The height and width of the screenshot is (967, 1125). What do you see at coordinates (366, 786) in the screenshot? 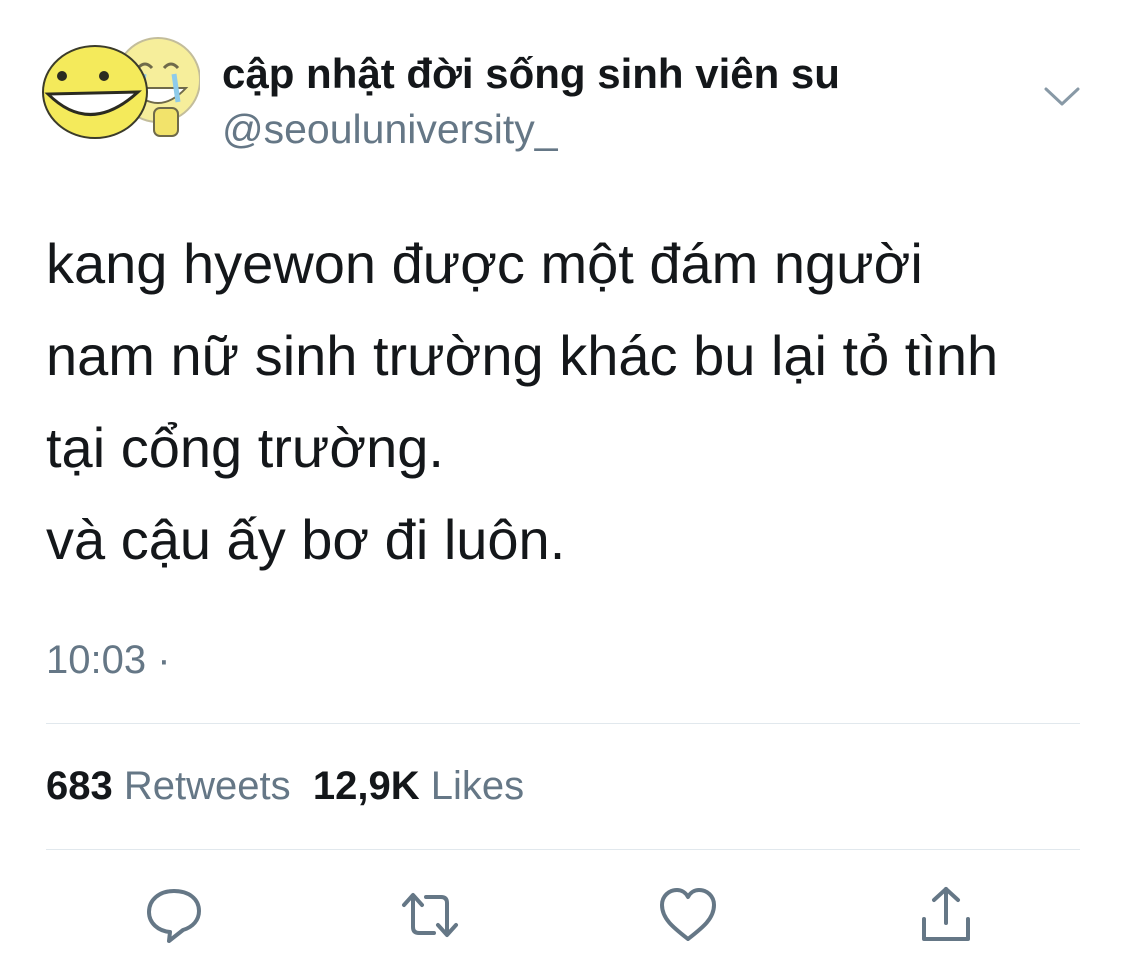
I see `likes-count: 12,9K` at bounding box center [366, 786].